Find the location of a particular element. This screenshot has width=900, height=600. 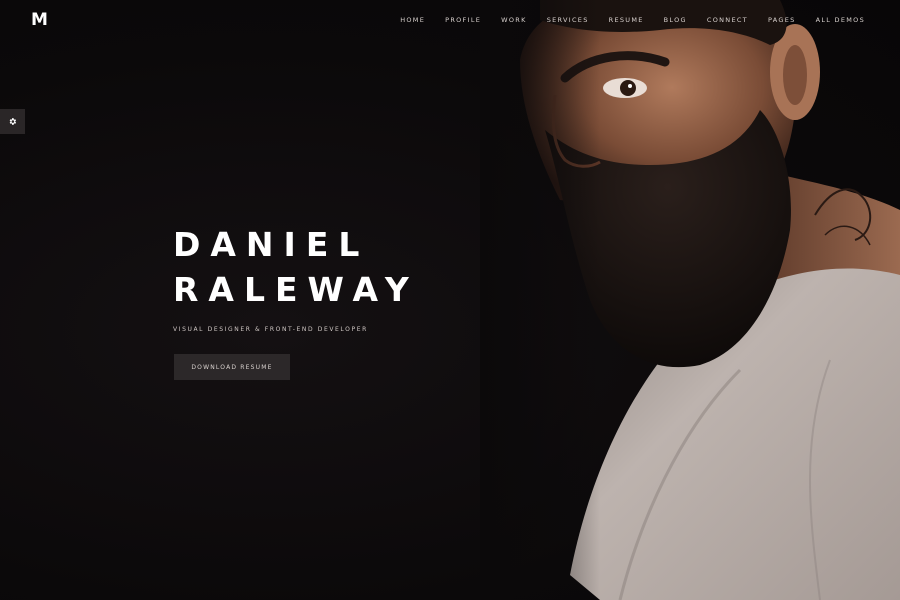

hero-first-name: DANIEL is located at coordinates (271, 244).